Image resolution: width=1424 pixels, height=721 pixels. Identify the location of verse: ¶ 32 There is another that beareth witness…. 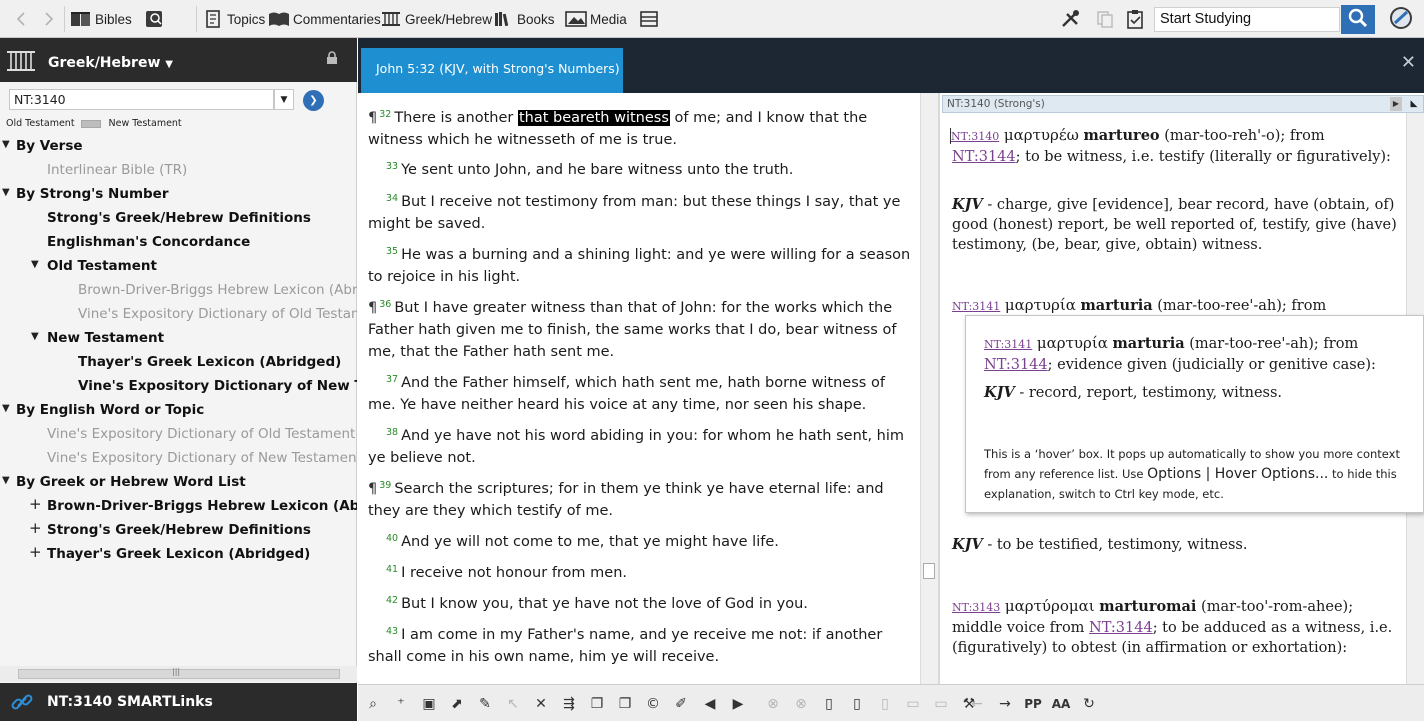
(640, 127).